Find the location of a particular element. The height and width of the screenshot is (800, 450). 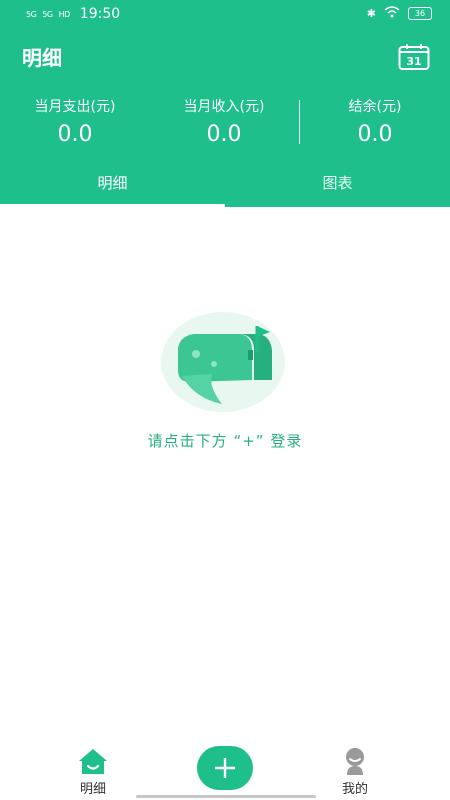

plus-icon is located at coordinates (225, 768).